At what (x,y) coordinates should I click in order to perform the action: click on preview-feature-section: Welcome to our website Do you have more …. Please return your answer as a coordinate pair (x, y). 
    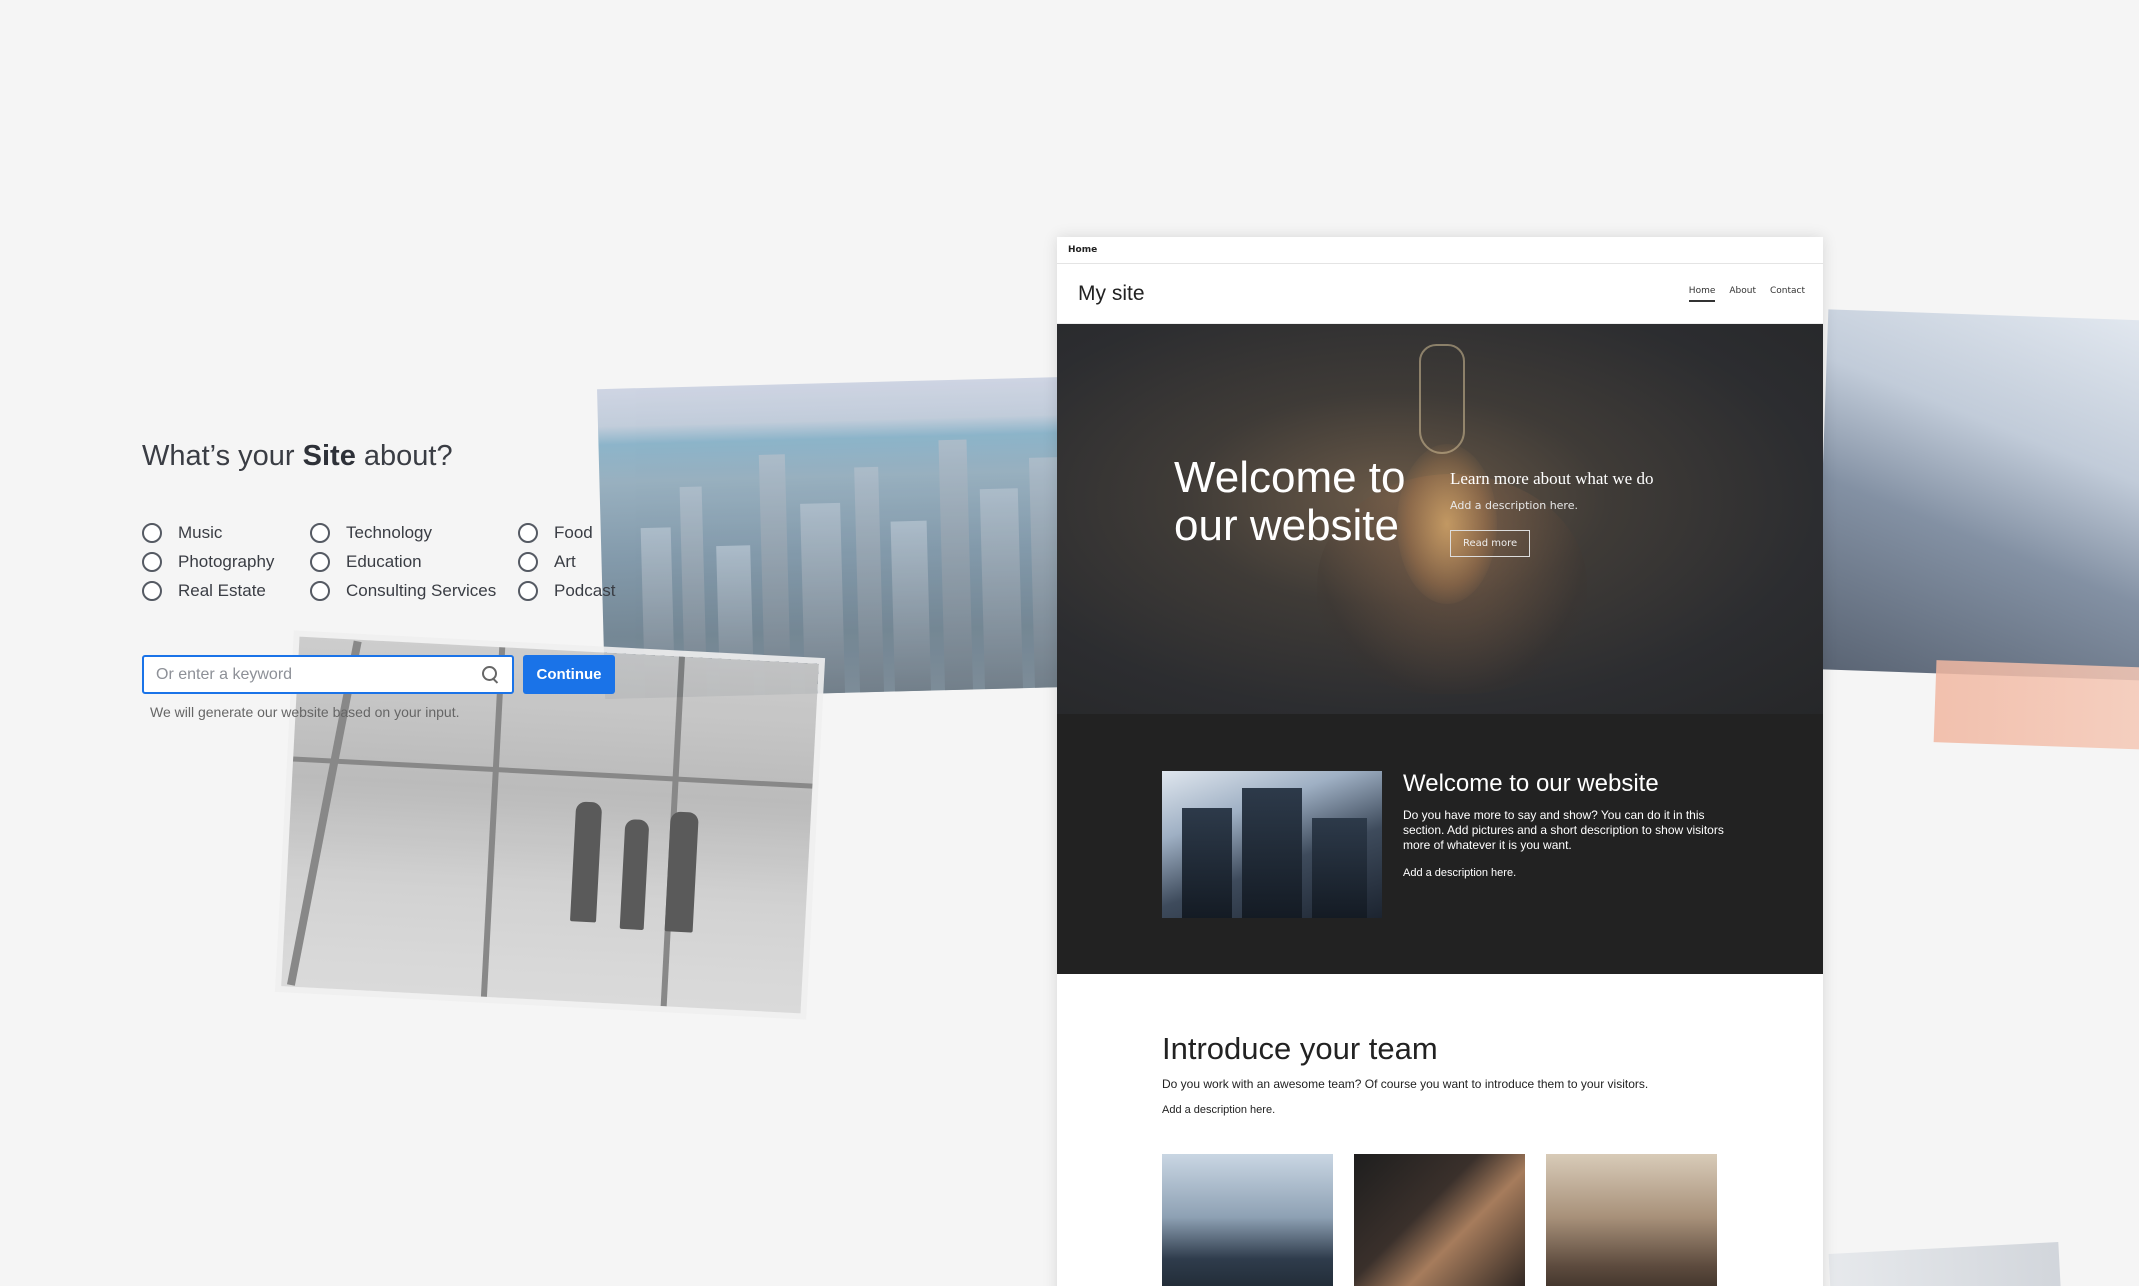
    Looking at the image, I should click on (1440, 844).